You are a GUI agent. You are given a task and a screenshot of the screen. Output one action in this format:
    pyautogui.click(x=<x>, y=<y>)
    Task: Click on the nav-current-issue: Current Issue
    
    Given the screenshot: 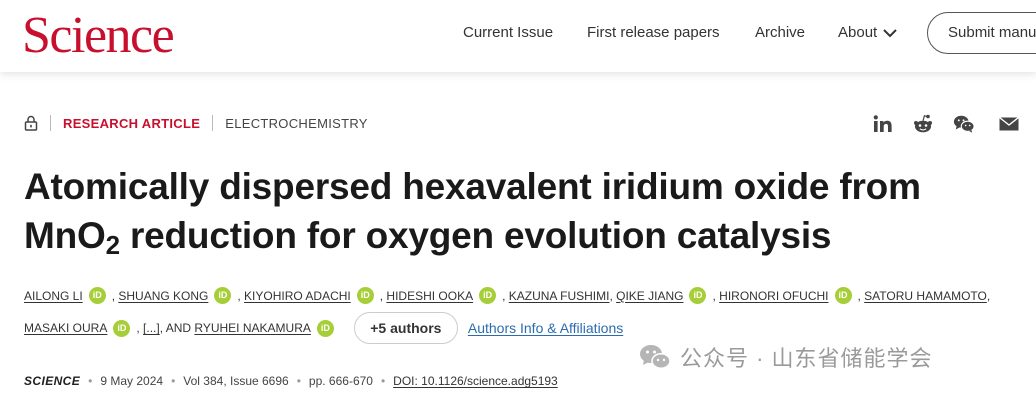 What is the action you would take?
    pyautogui.click(x=508, y=33)
    